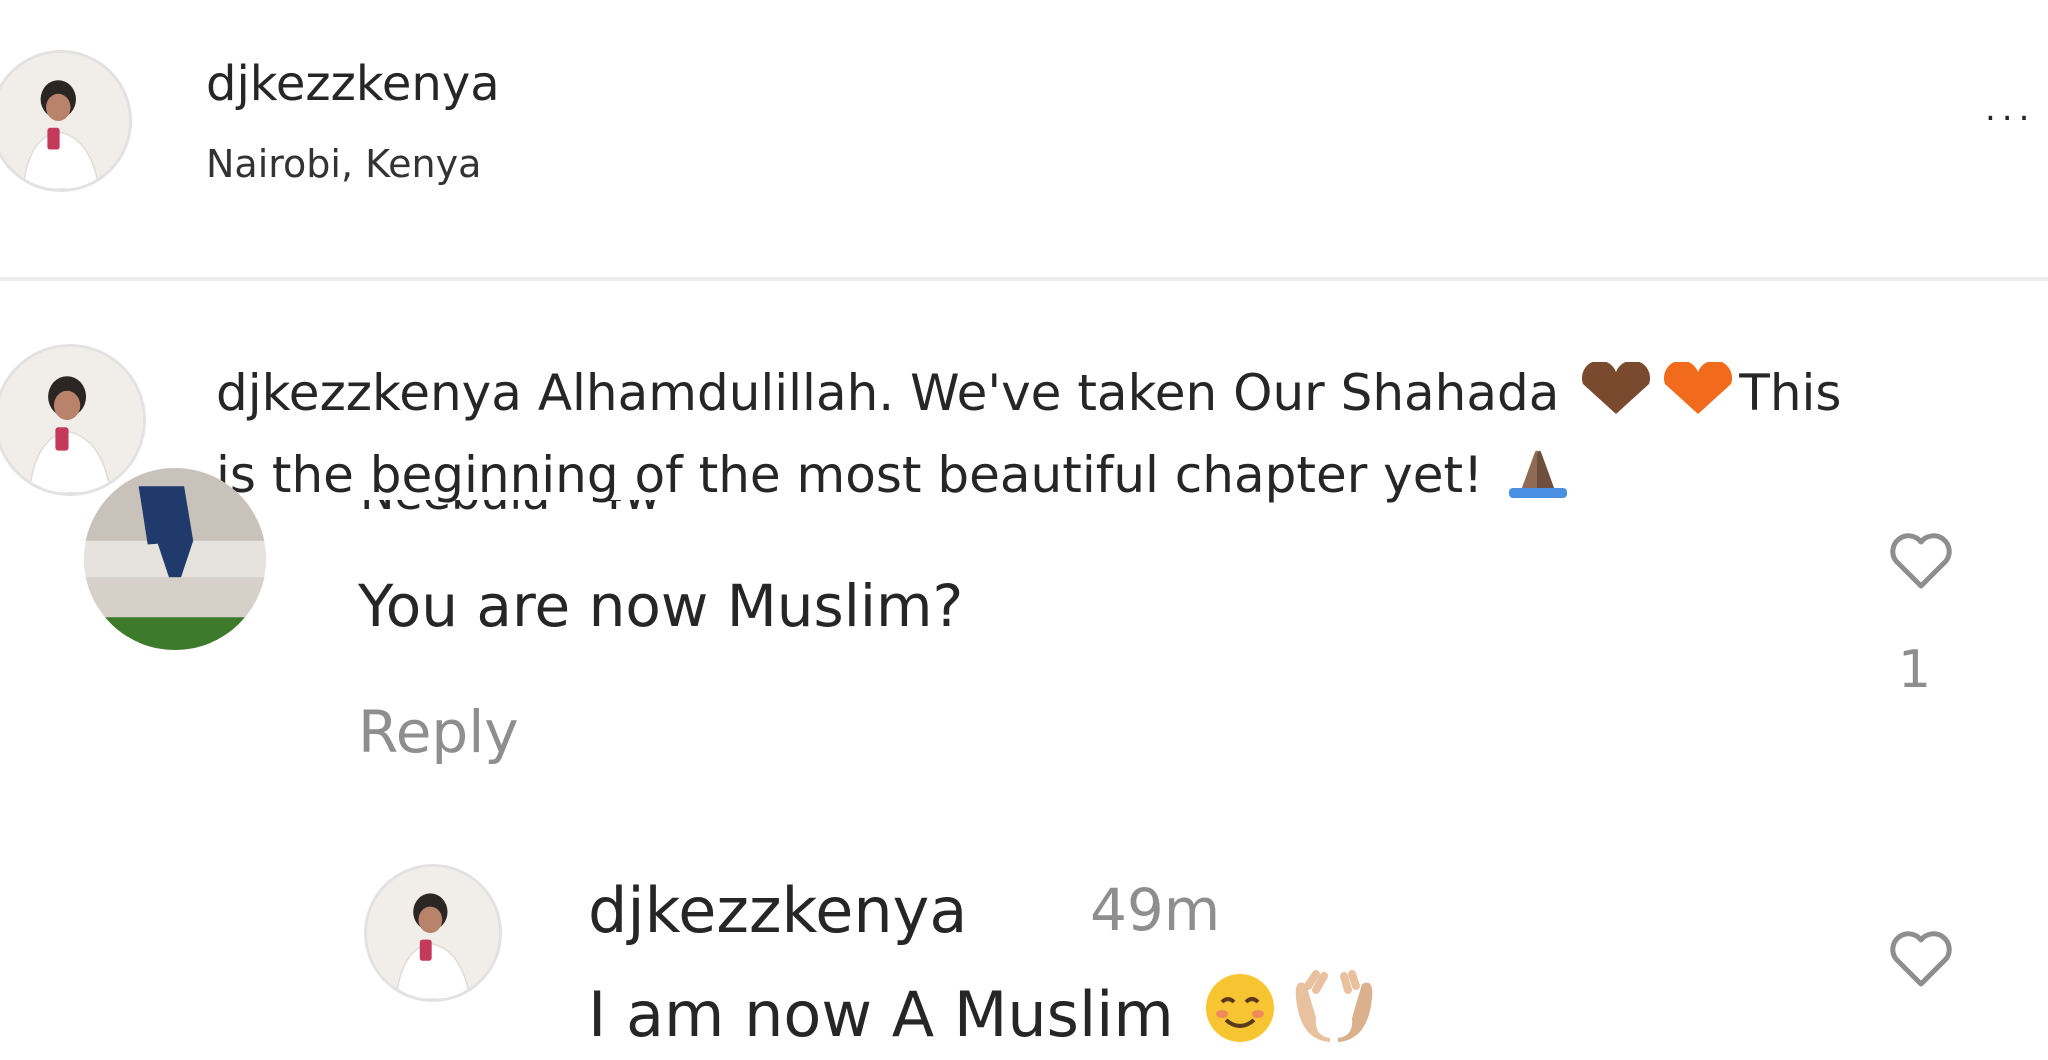  I want to click on reply-timestamp: 49m, so click(1155, 910).